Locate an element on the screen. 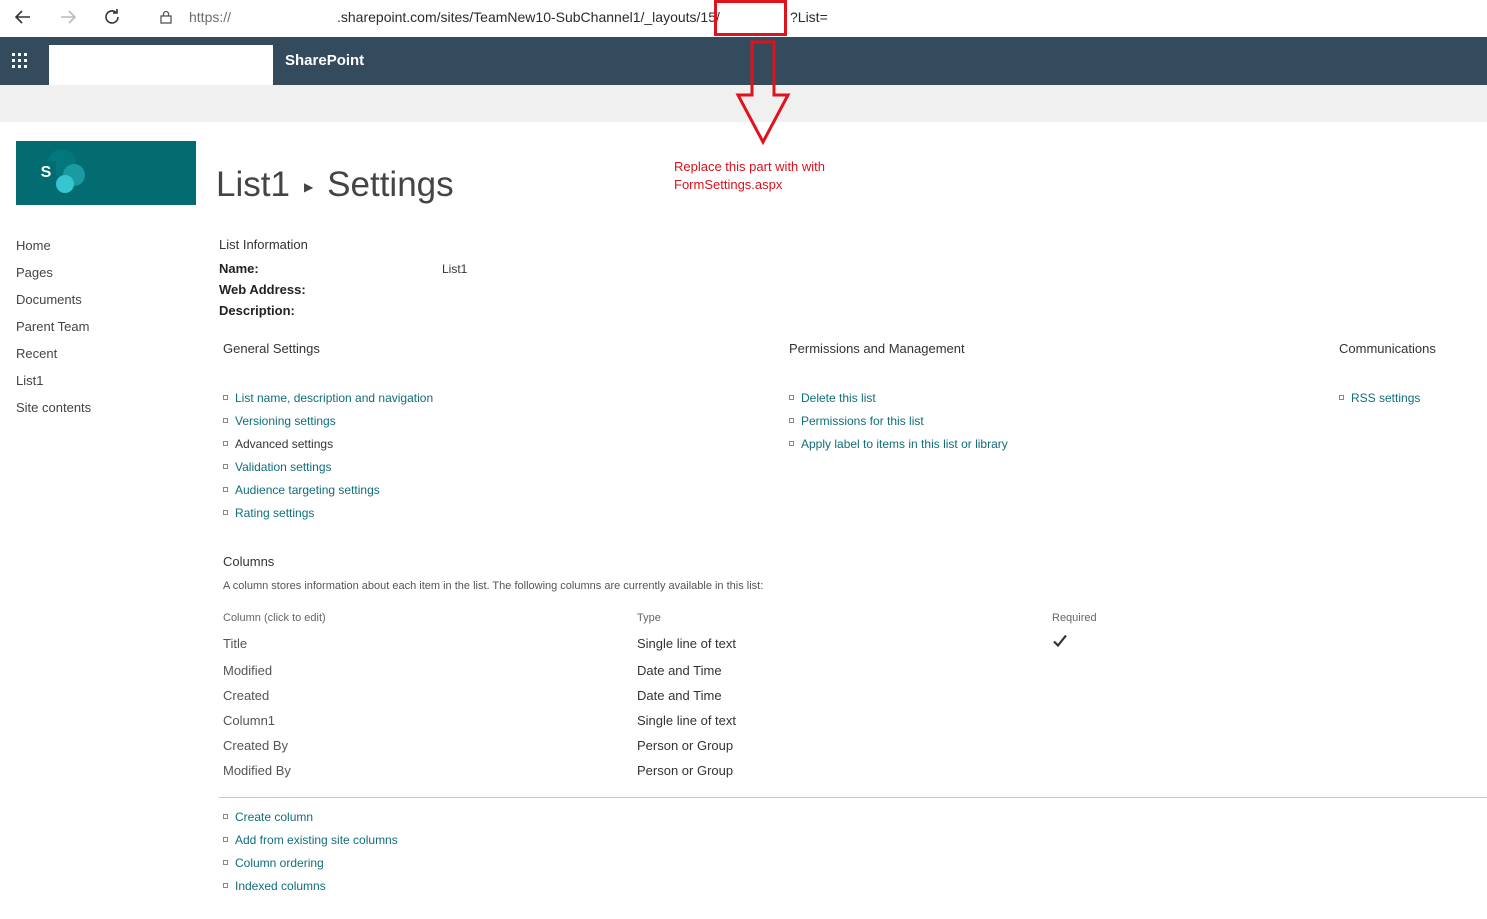 Image resolution: width=1487 pixels, height=919 pixels. app-launcher-button is located at coordinates (20, 61).